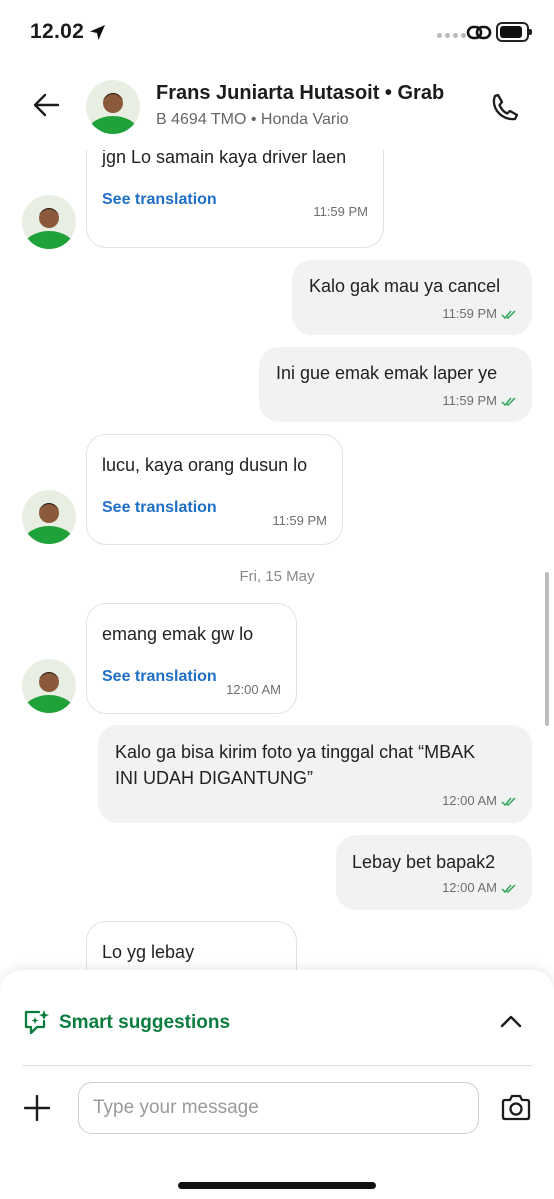  I want to click on message-bubble-outgoing: Lebay bet bapak2 12:00 AM, so click(434, 872).